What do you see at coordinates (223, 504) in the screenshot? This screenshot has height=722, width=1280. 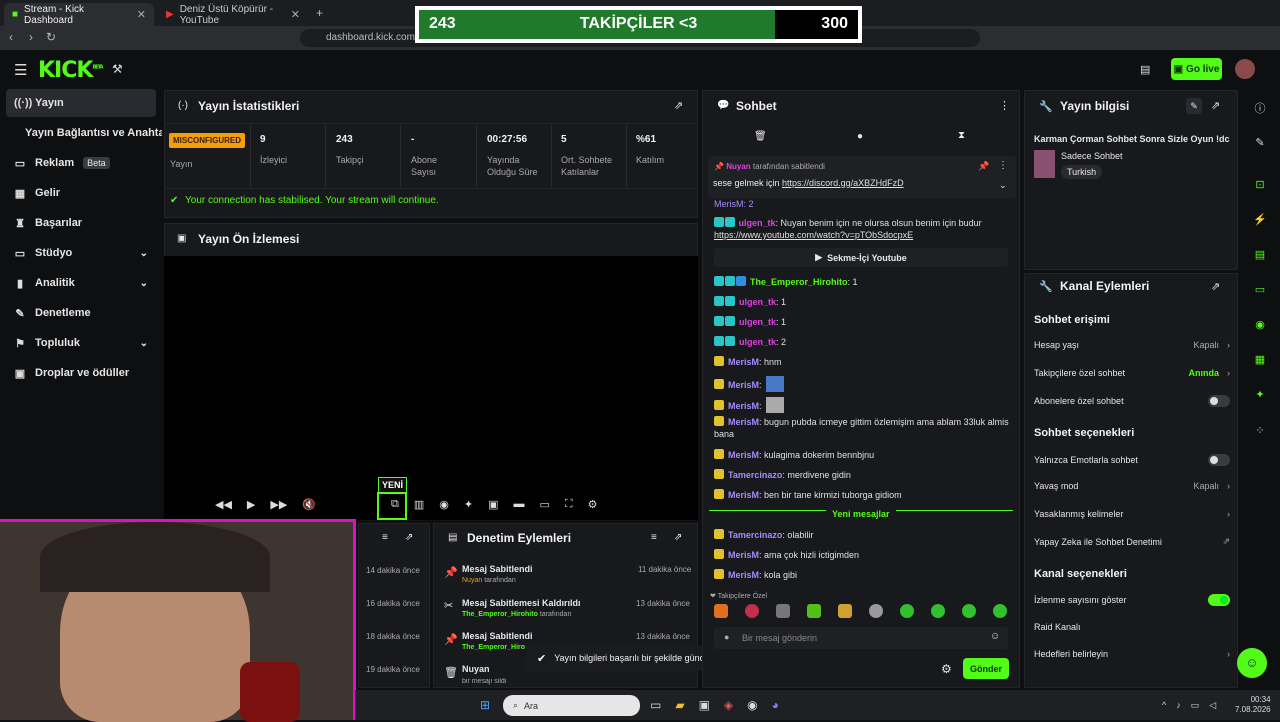 I see `rewind-icon: ◀◀` at bounding box center [223, 504].